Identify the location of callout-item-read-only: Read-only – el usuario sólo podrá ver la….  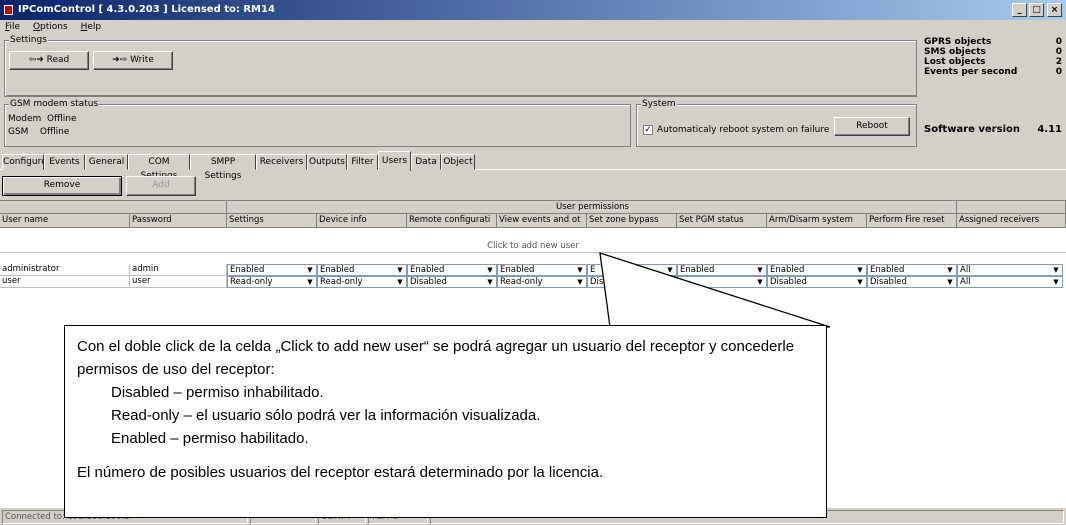
(326, 415).